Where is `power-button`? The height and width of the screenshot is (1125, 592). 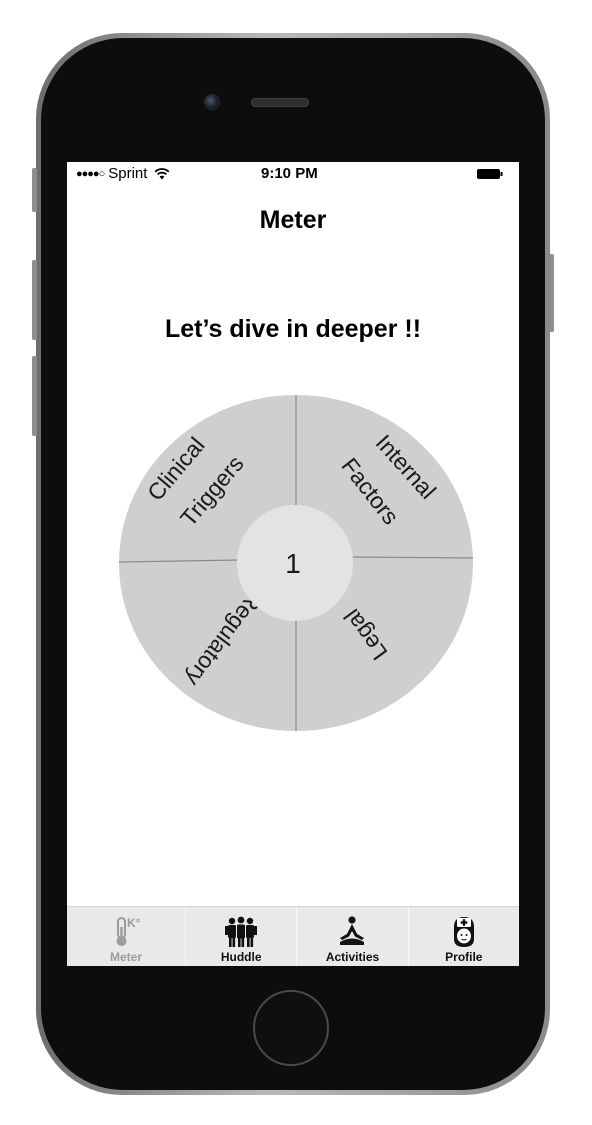
power-button is located at coordinates (551, 293).